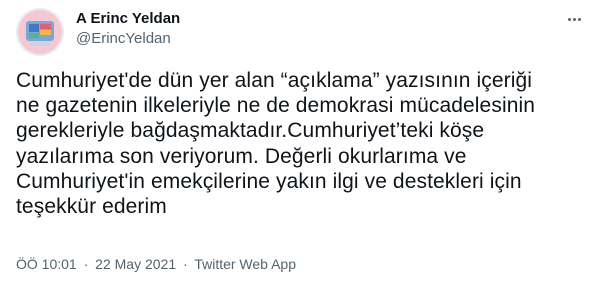  Describe the element at coordinates (135, 264) in the screenshot. I see `tweet-date: 22 May 2021` at that location.